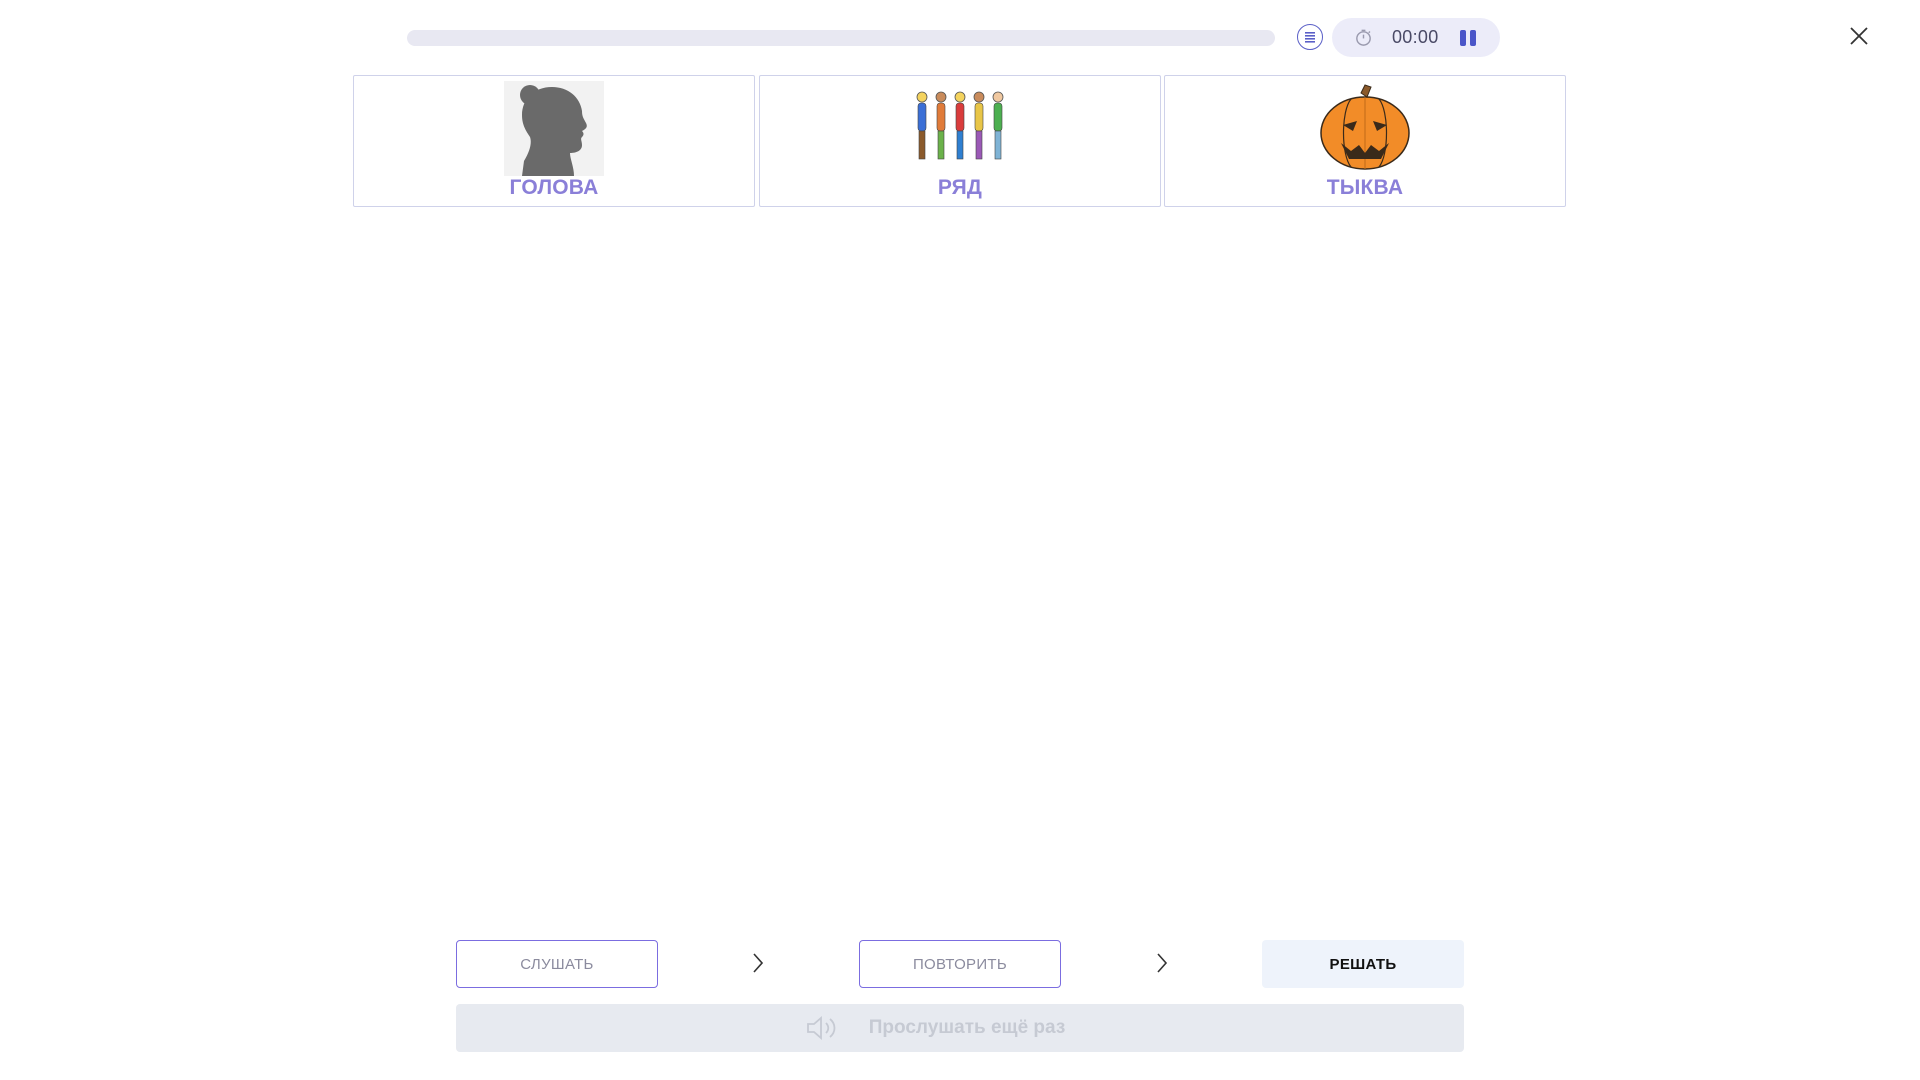 This screenshot has height=1080, width=1920. I want to click on replay-label: Прослушать ещё раз, so click(967, 1027).